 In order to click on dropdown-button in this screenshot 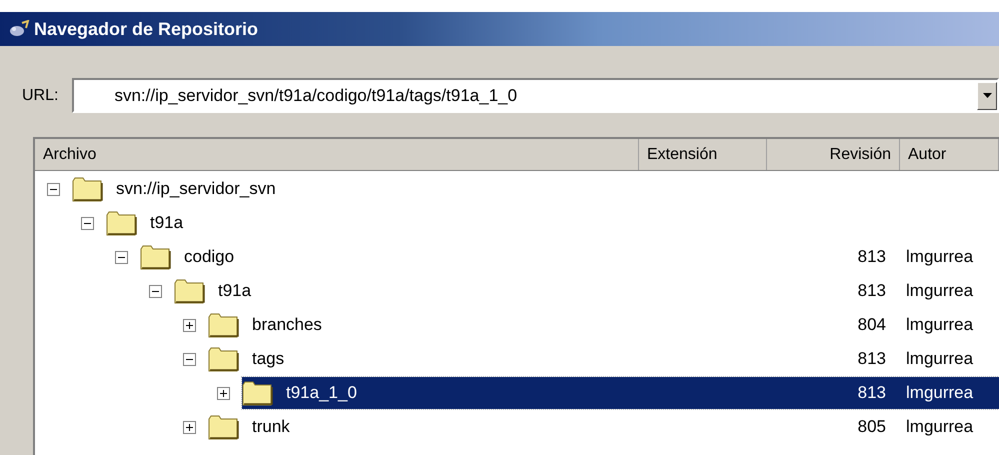, I will do `click(987, 96)`.